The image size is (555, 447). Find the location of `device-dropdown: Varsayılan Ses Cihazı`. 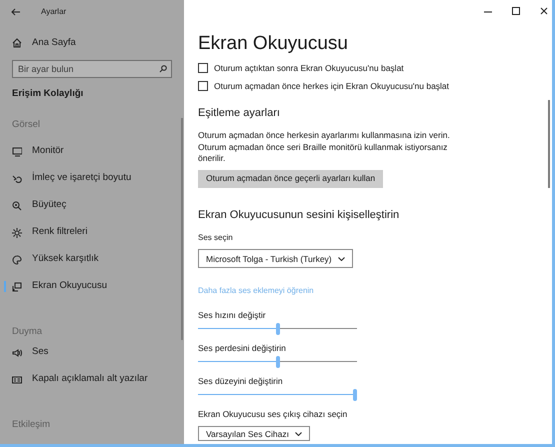

device-dropdown: Varsayılan Ses Cihazı is located at coordinates (254, 434).